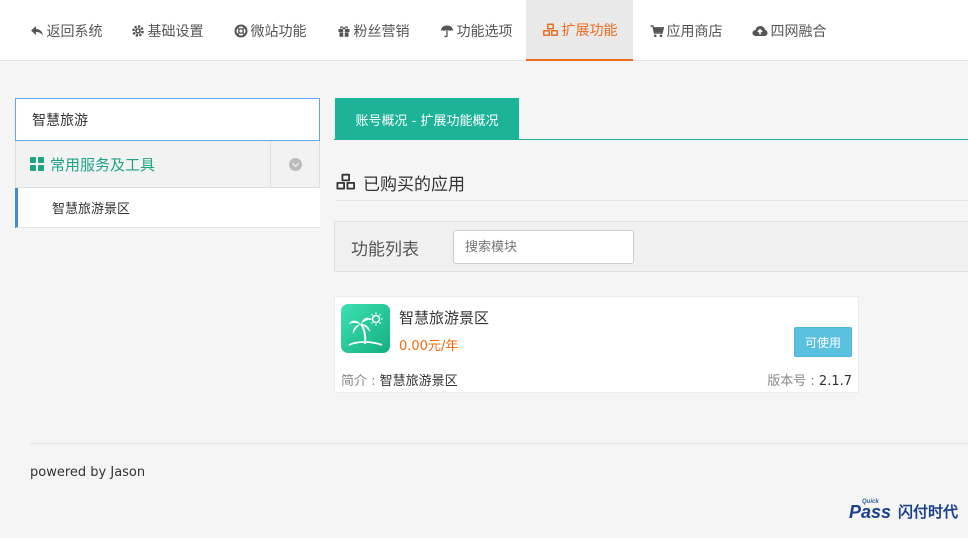 This screenshot has height=538, width=968. I want to click on sidebar-item-smart-tourism: 智慧旅游景区, so click(167, 208).